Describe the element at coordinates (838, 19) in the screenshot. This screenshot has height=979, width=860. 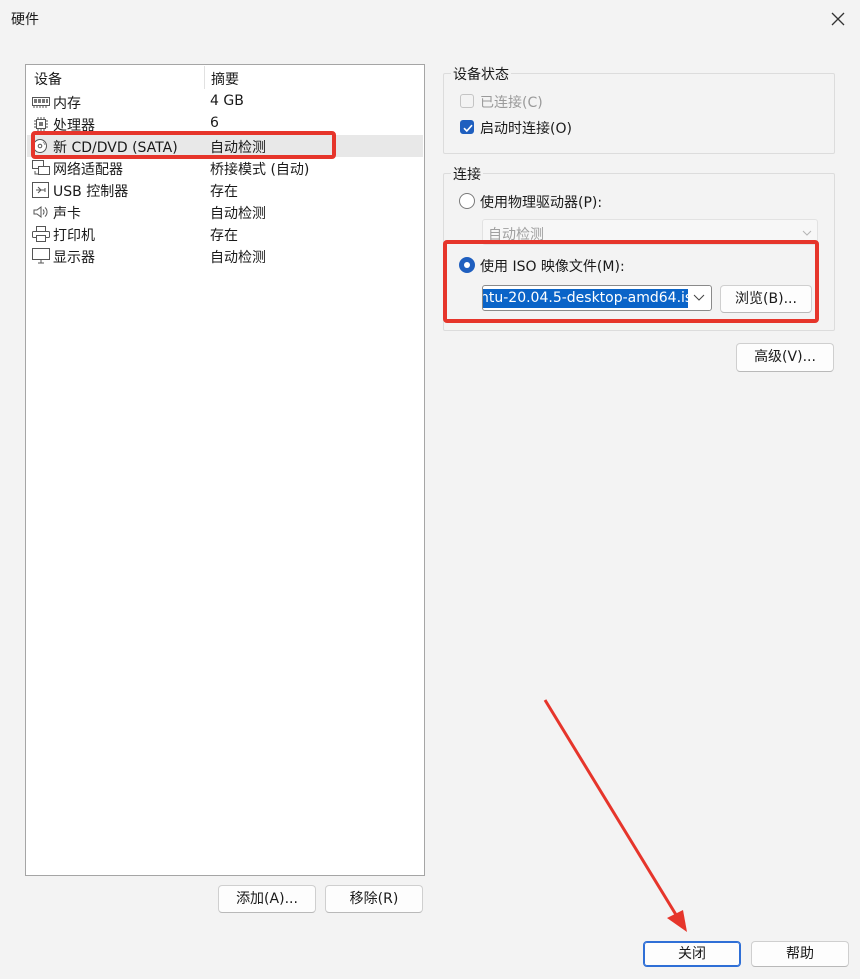
I see `close-window-icon` at that location.